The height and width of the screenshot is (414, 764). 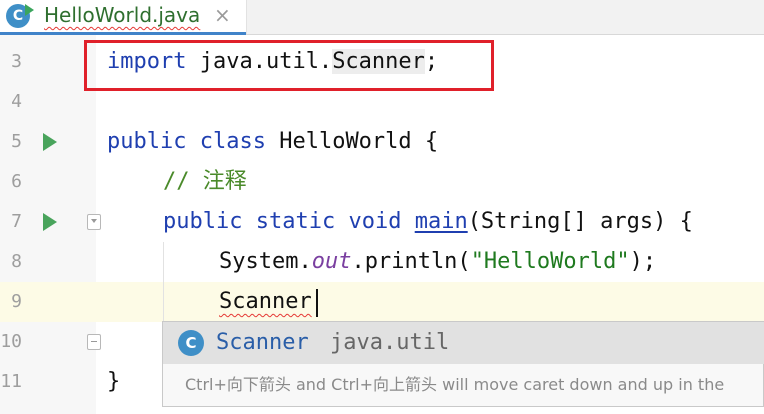 I want to click on statement-end: );, so click(x=643, y=261).